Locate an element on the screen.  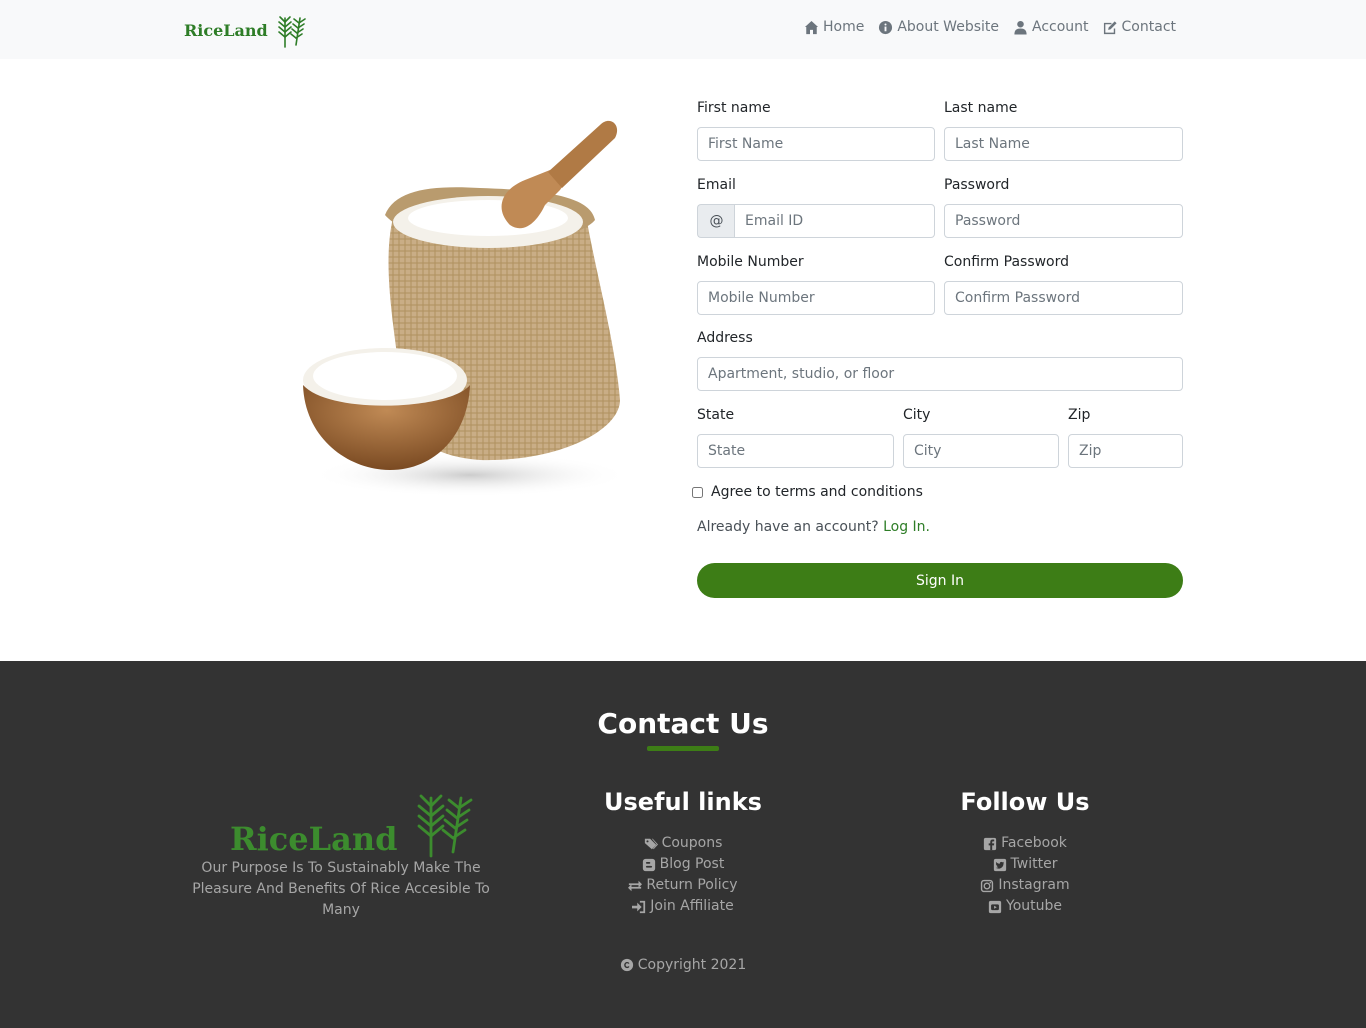
login-link: Log In. is located at coordinates (906, 527).